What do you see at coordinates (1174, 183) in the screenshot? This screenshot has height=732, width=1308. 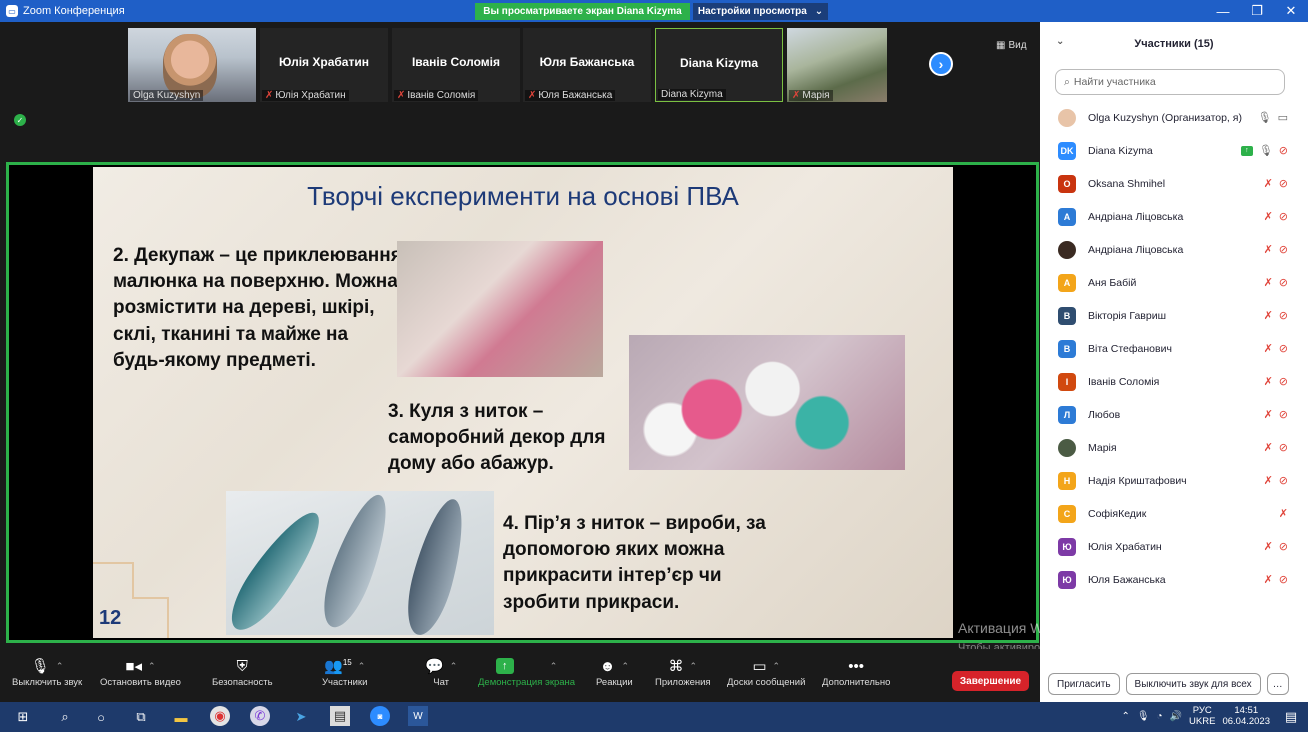 I see `participant-row: O Oksana Shmihel ✗ ⊘` at bounding box center [1174, 183].